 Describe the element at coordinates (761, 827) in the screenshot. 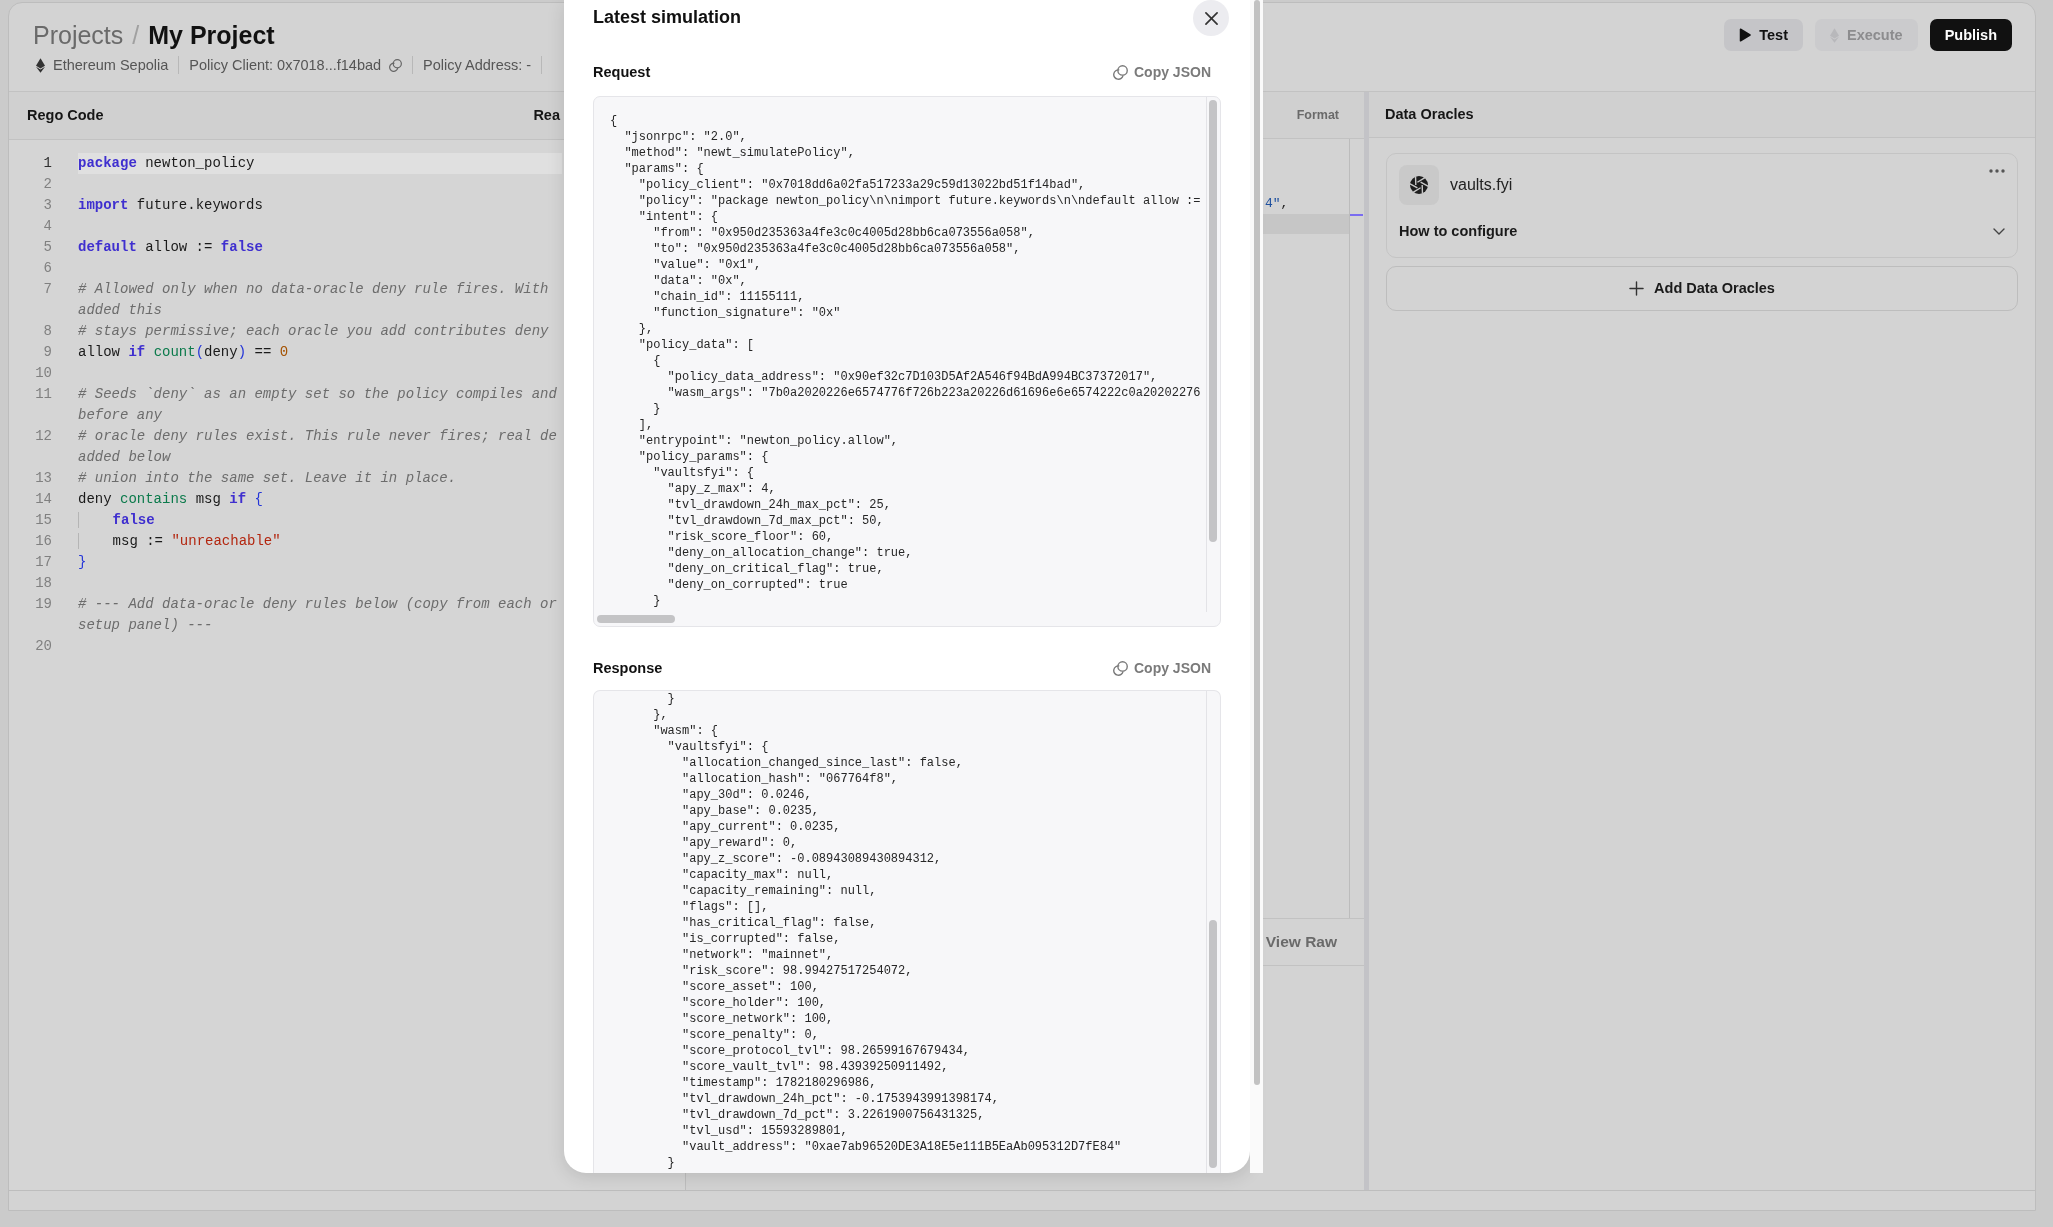

I see `code-line: "apy_current": 0.0235,` at that location.